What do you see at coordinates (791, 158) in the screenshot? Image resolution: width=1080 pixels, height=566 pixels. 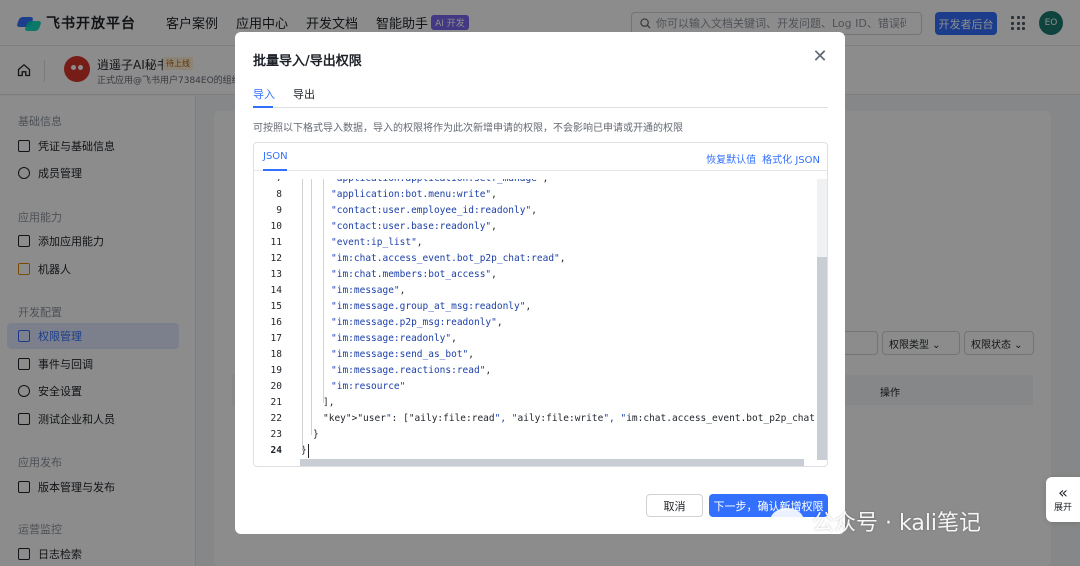 I see `format-json-link: 格式化 JSON` at bounding box center [791, 158].